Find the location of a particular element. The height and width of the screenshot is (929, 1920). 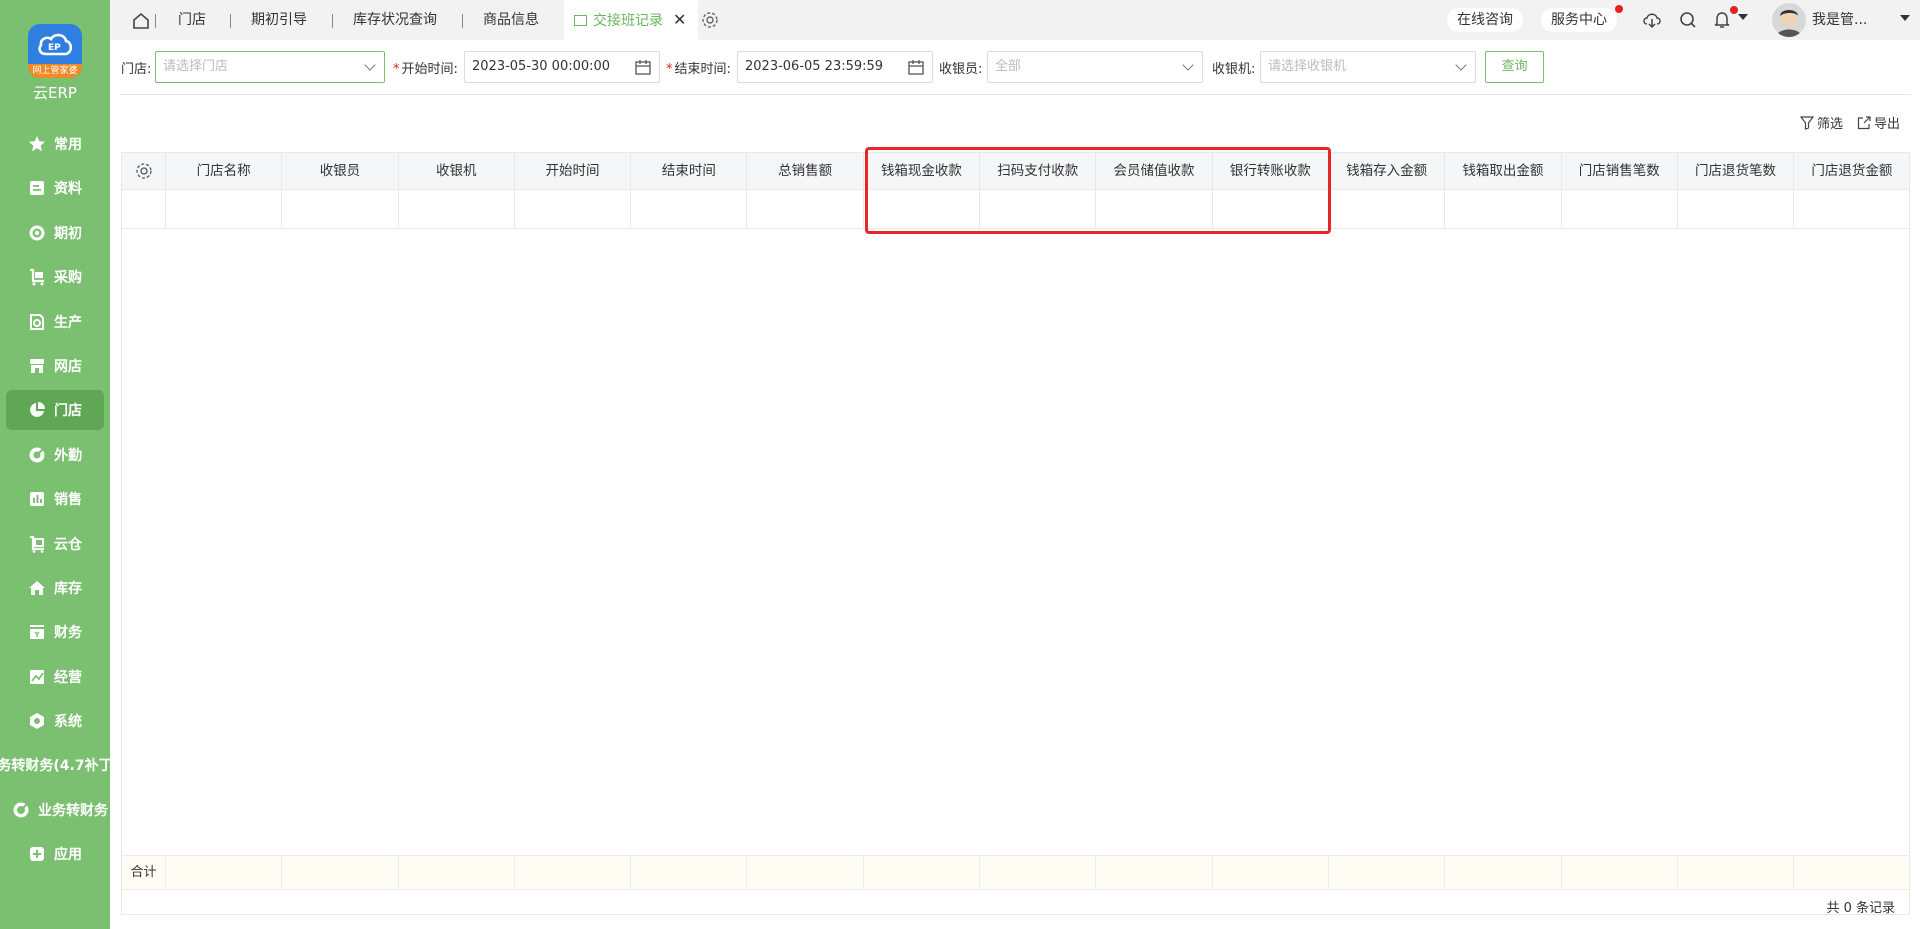

export-button: 导出 is located at coordinates (1878, 122).